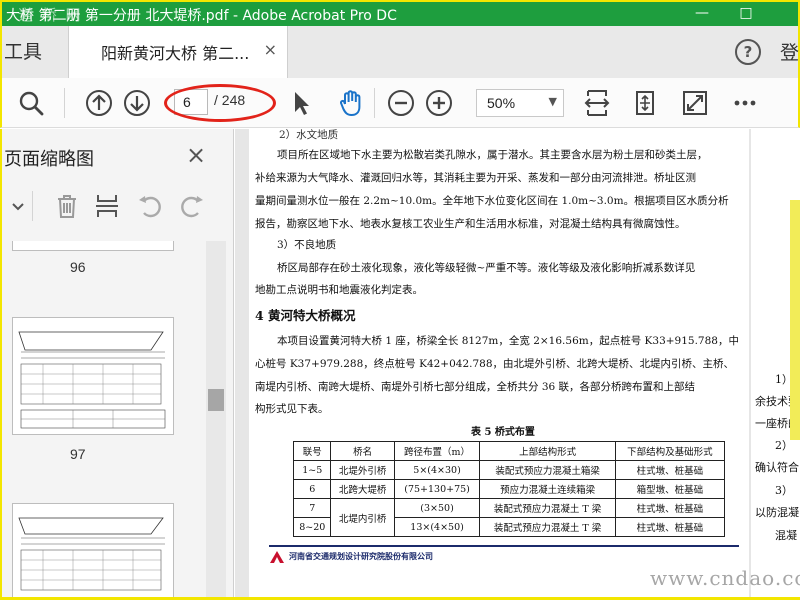 The height and width of the screenshot is (600, 800). What do you see at coordinates (292, 409) in the screenshot?
I see `text-line: 构形式见下表。` at bounding box center [292, 409].